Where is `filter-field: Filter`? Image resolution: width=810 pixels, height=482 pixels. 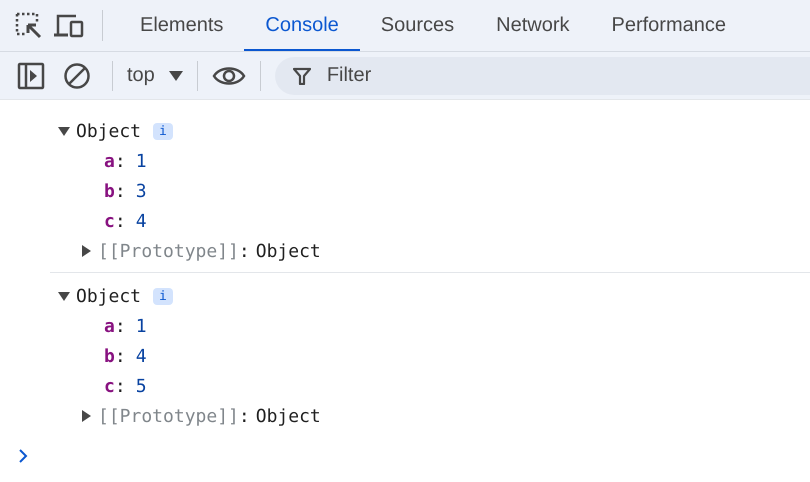
filter-field: Filter is located at coordinates (542, 75).